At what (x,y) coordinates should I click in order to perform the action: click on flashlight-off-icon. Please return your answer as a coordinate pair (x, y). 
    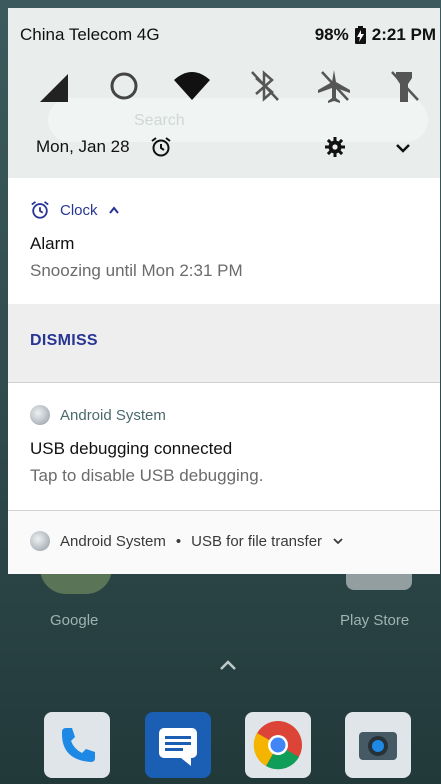
    Looking at the image, I should click on (404, 86).